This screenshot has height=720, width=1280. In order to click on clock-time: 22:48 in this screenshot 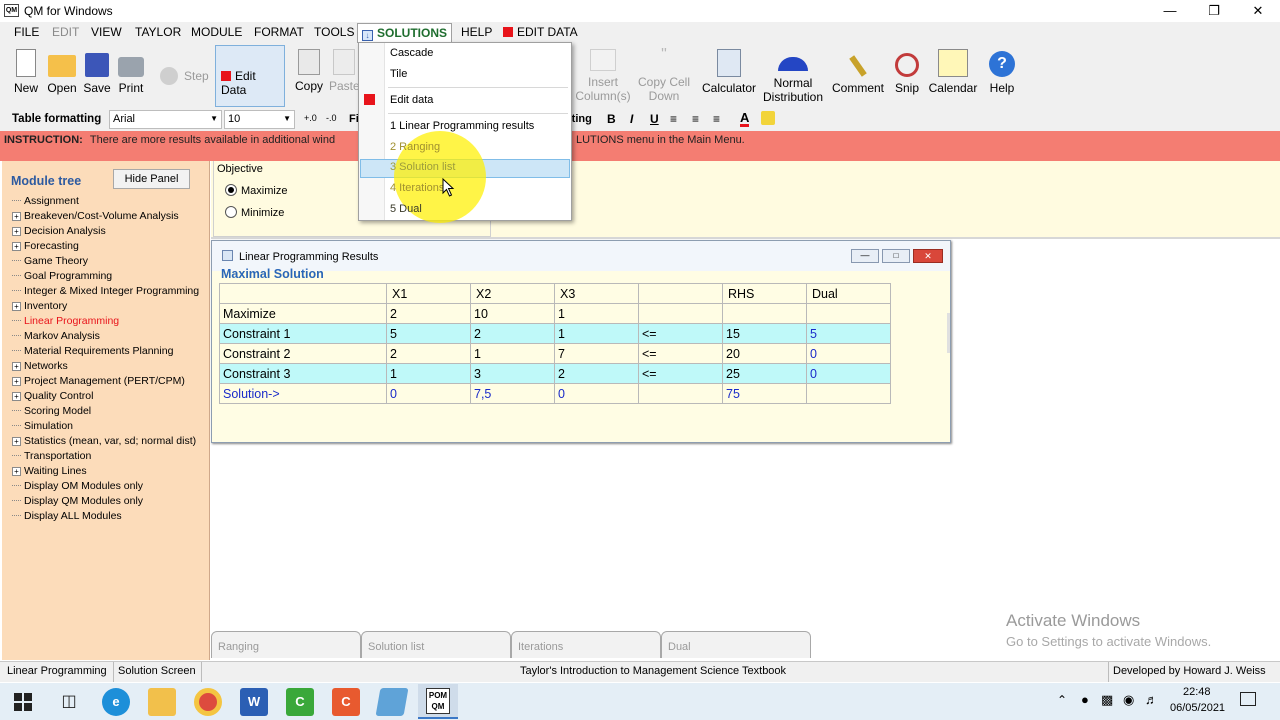, I will do `click(1197, 692)`.